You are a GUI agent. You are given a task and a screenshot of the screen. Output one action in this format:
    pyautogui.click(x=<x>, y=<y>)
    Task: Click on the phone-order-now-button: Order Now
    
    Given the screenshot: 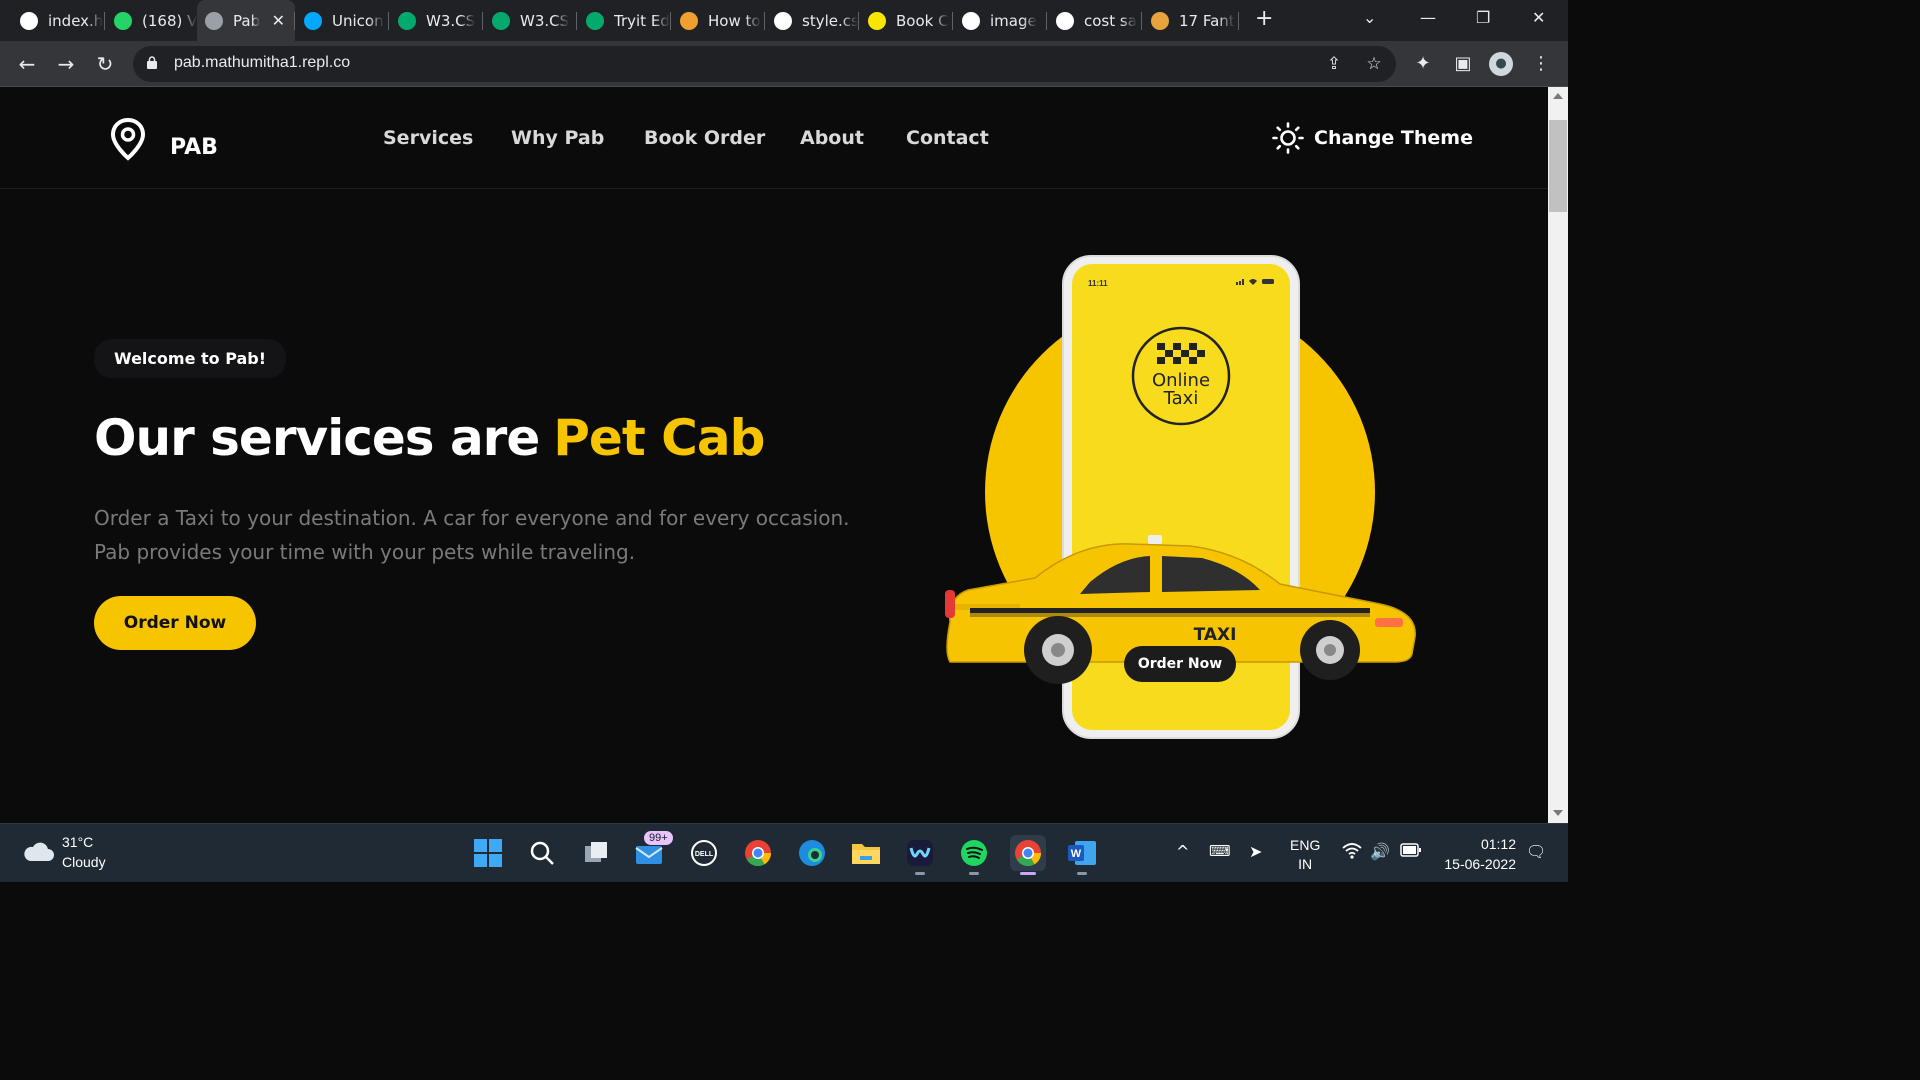 What is the action you would take?
    pyautogui.click(x=1180, y=664)
    